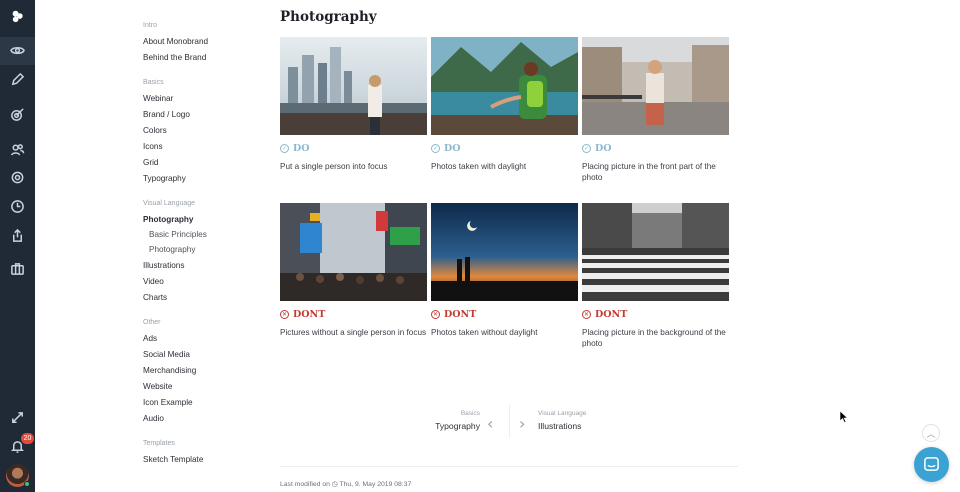 The width and height of the screenshot is (960, 492). Describe the element at coordinates (470, 413) in the screenshot. I see `pager-prev-section: Basics` at that location.